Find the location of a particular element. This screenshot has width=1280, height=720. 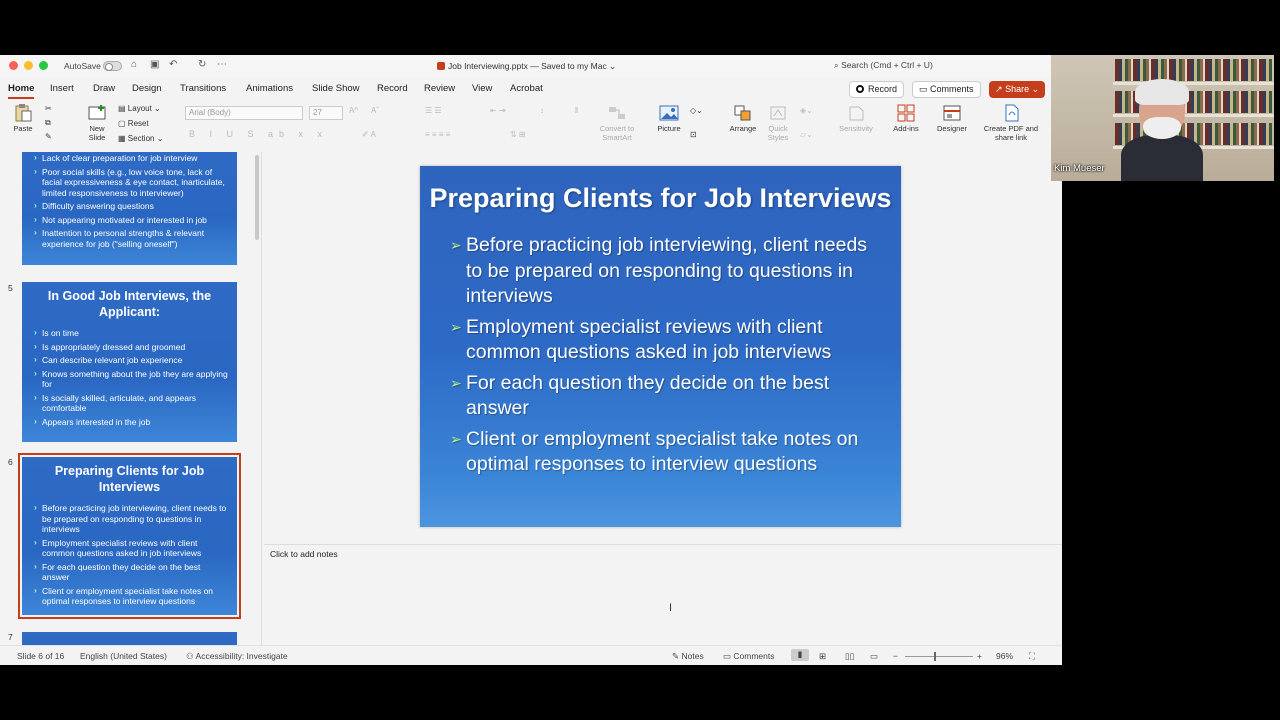

tab-draw: Draw is located at coordinates (104, 88).